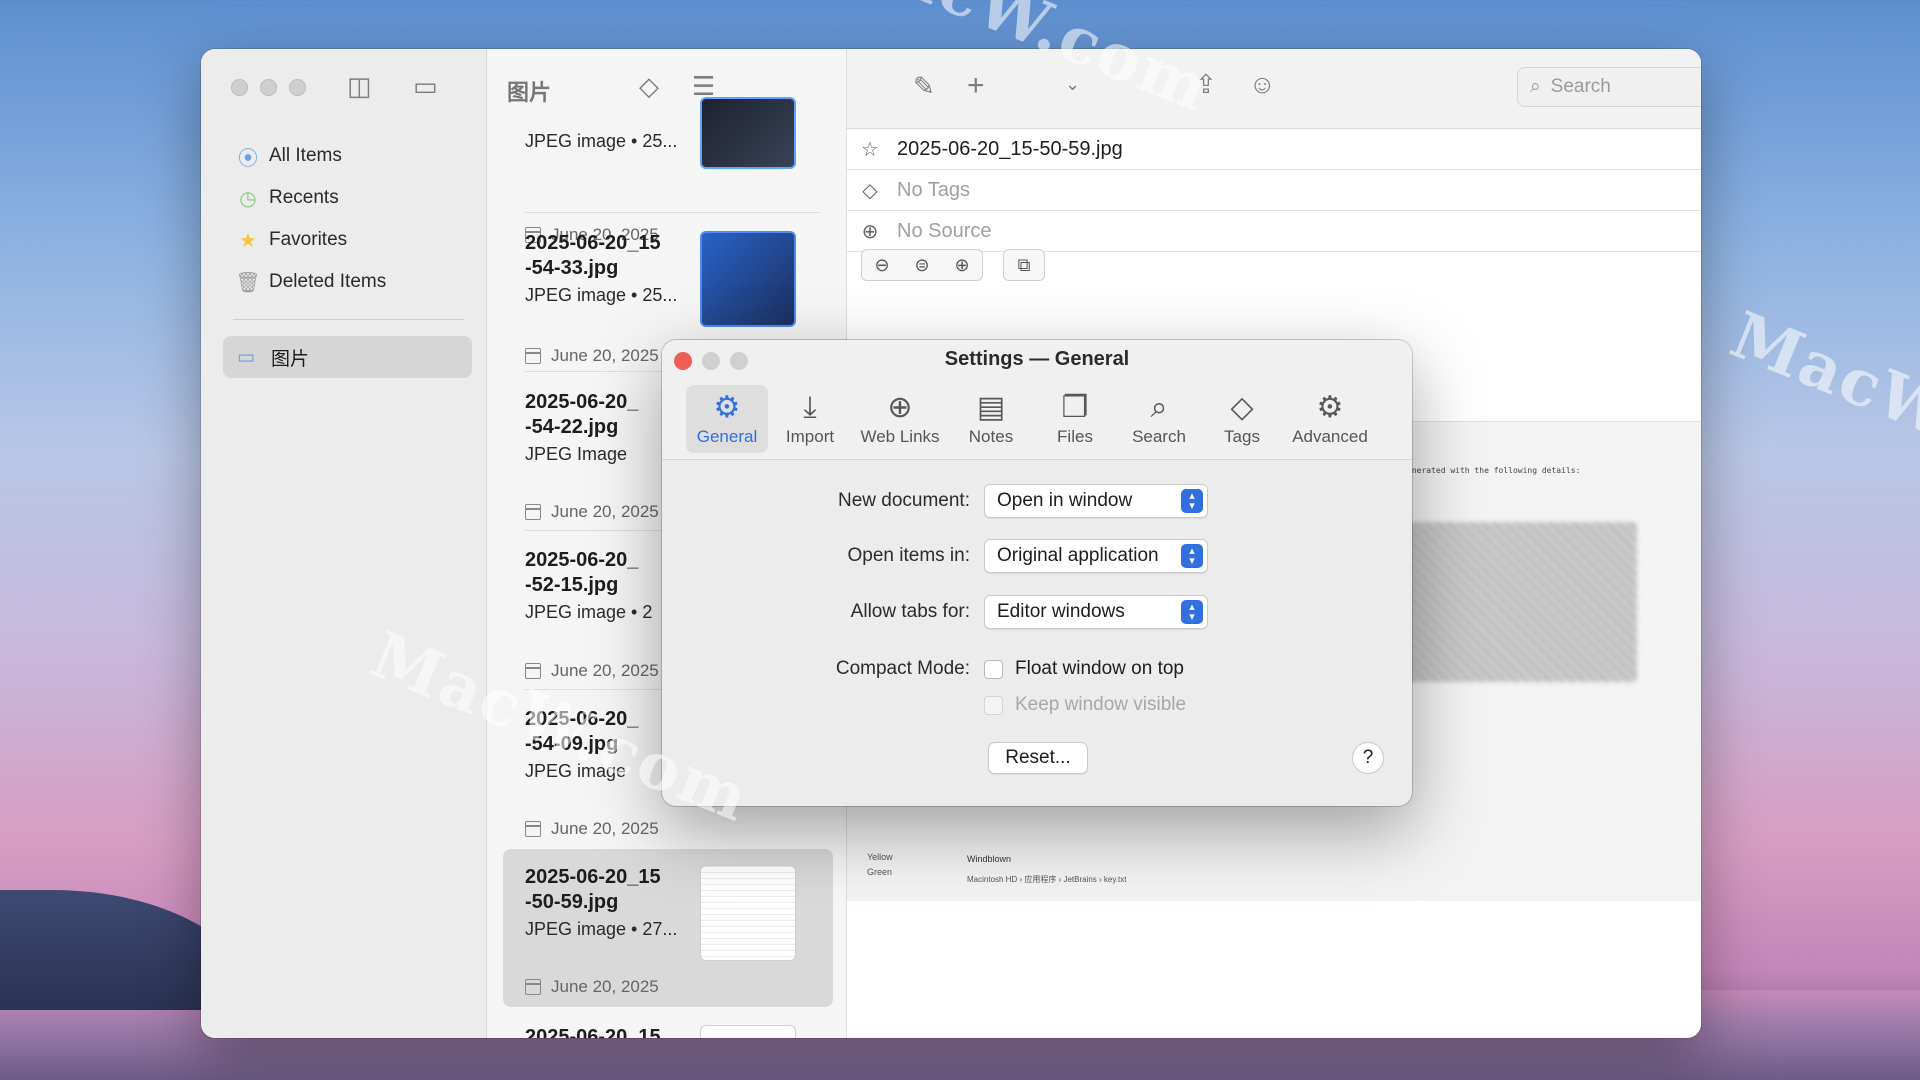 This screenshot has height=1080, width=1920. Describe the element at coordinates (1274, 150) in the screenshot. I see `filename-row: ☆ 2025-06-20_15-50-59.jpg` at that location.